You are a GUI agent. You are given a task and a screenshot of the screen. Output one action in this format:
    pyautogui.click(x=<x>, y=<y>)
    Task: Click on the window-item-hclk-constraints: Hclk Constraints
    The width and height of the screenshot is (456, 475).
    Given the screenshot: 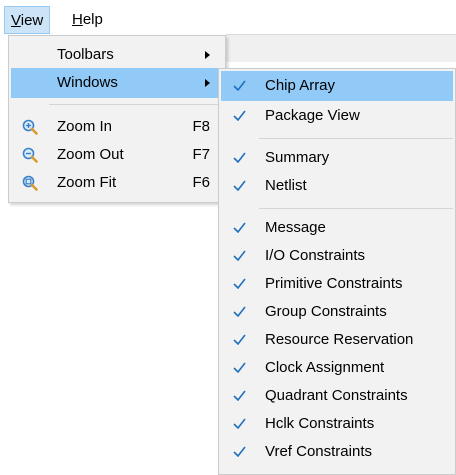 What is the action you would take?
    pyautogui.click(x=337, y=424)
    